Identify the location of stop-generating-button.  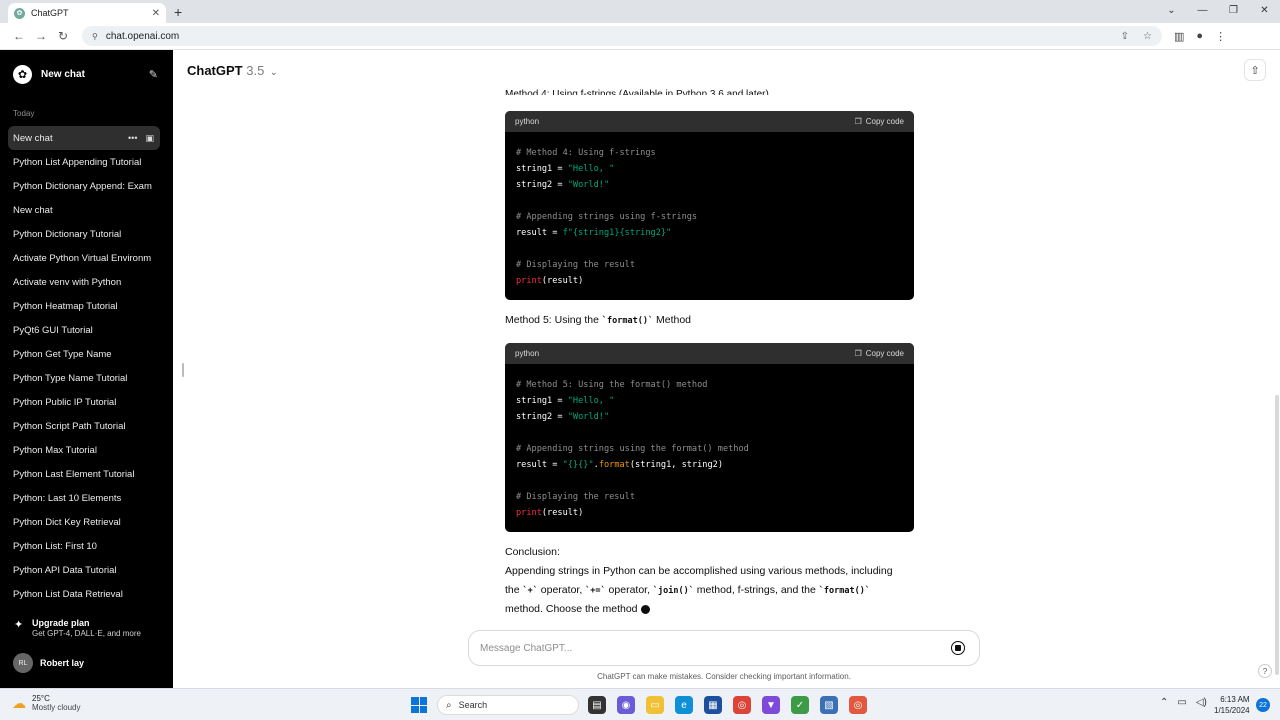
(958, 648).